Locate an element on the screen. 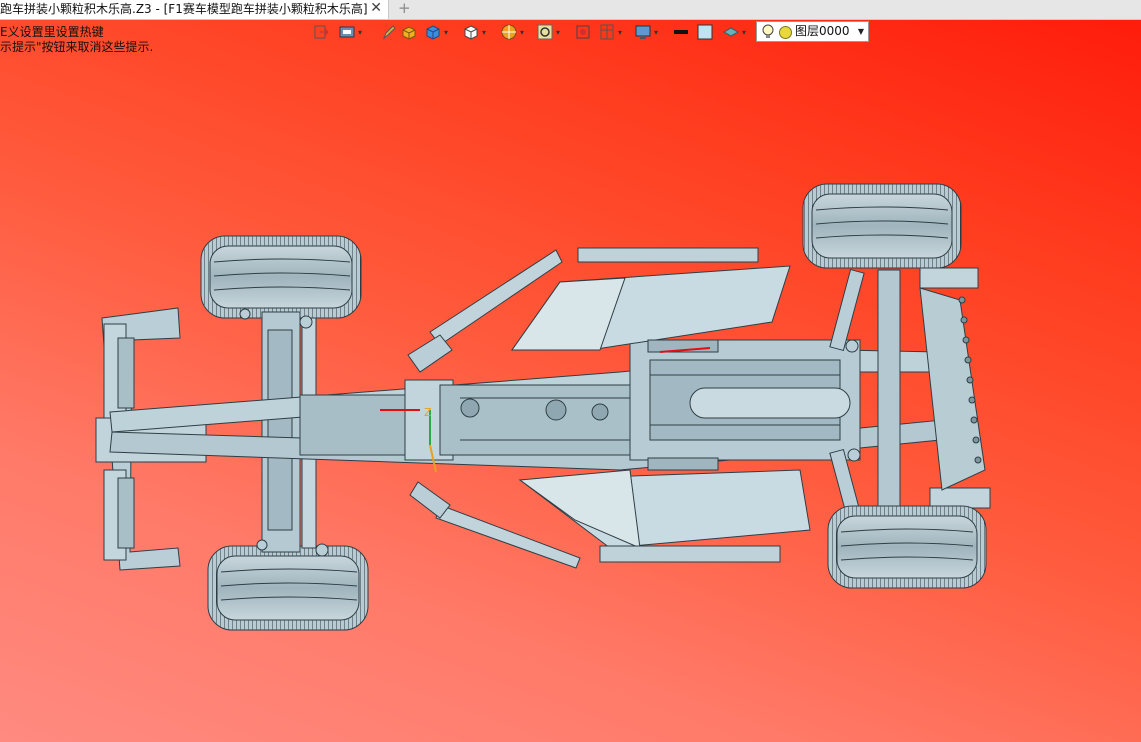 This screenshot has height=742, width=1141. view-mode-icon: ▾ is located at coordinates (350, 32).